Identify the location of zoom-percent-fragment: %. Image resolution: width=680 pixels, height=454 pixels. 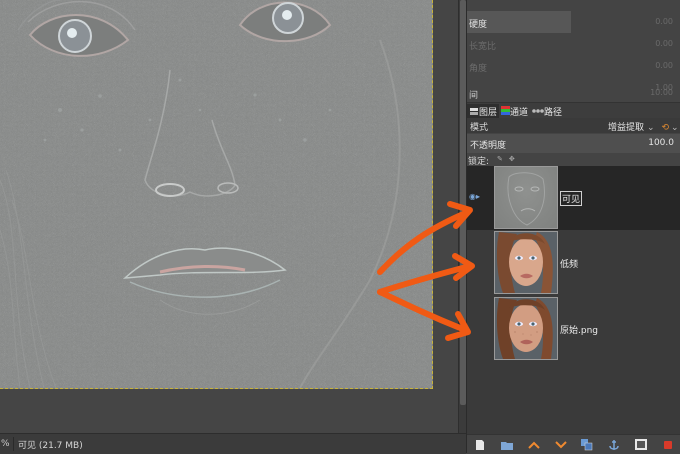
(5, 444).